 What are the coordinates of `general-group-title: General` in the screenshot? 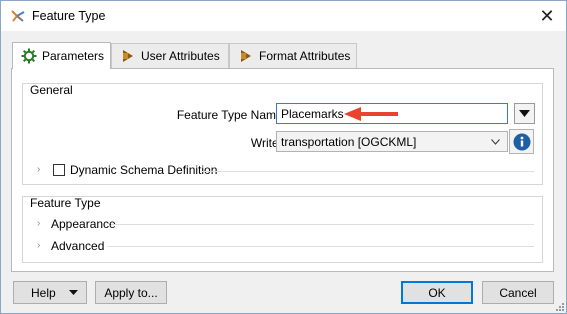 It's located at (51, 90).